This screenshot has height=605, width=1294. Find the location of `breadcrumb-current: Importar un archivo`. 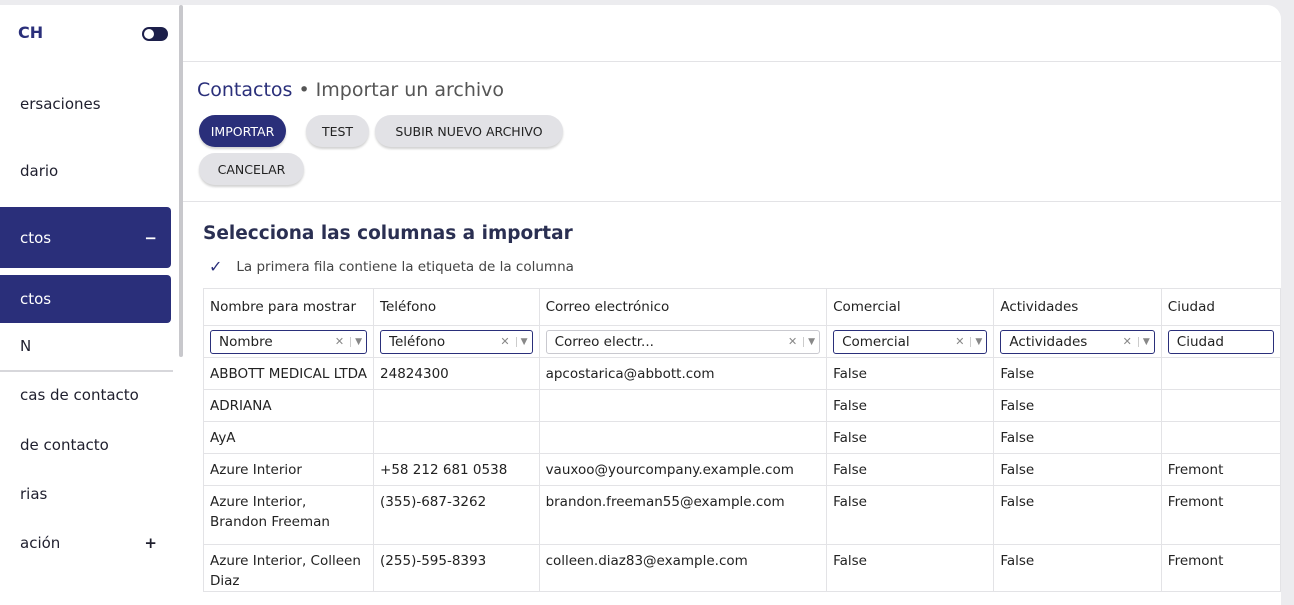

breadcrumb-current: Importar un archivo is located at coordinates (410, 90).